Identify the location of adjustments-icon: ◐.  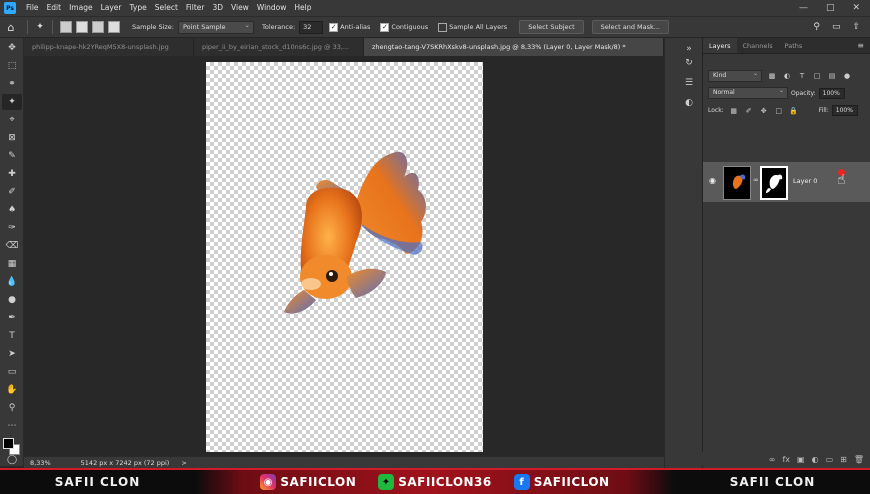
(689, 103).